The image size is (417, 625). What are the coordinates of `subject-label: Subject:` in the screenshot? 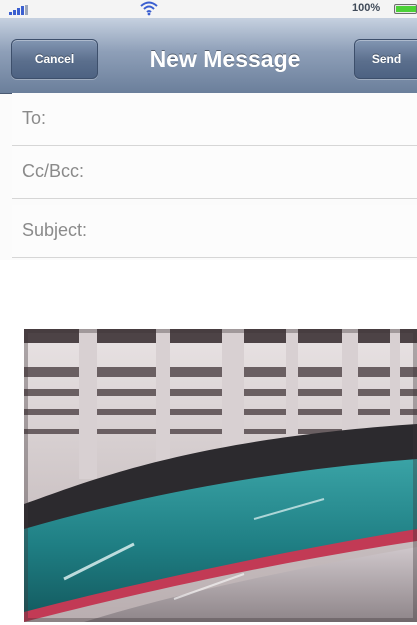 It's located at (55, 230).